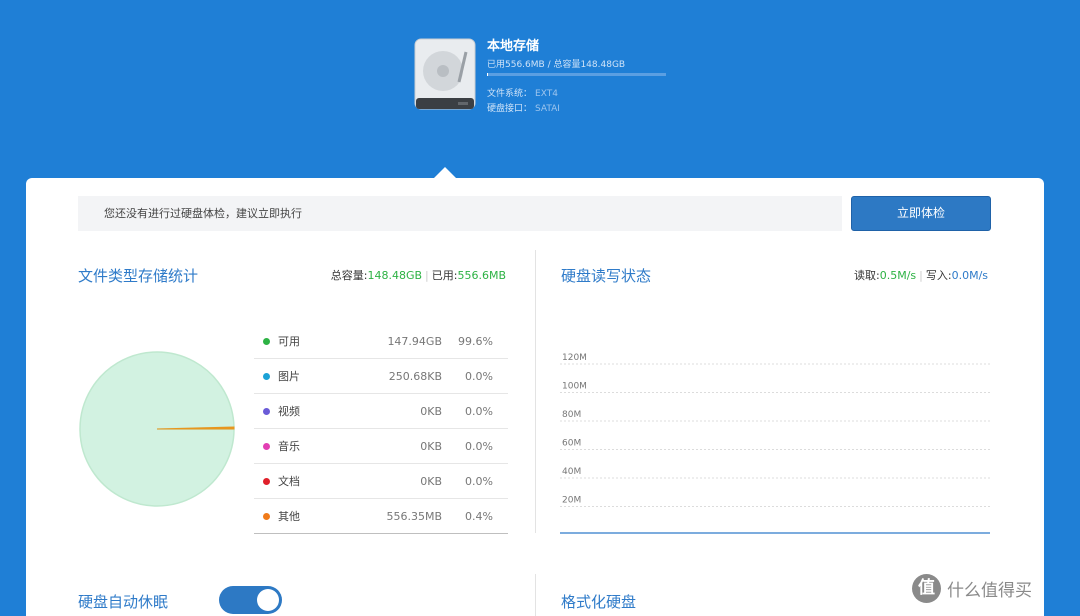 The image size is (1080, 616). Describe the element at coordinates (571, 472) in the screenshot. I see `y-tick-label: 40M` at that location.